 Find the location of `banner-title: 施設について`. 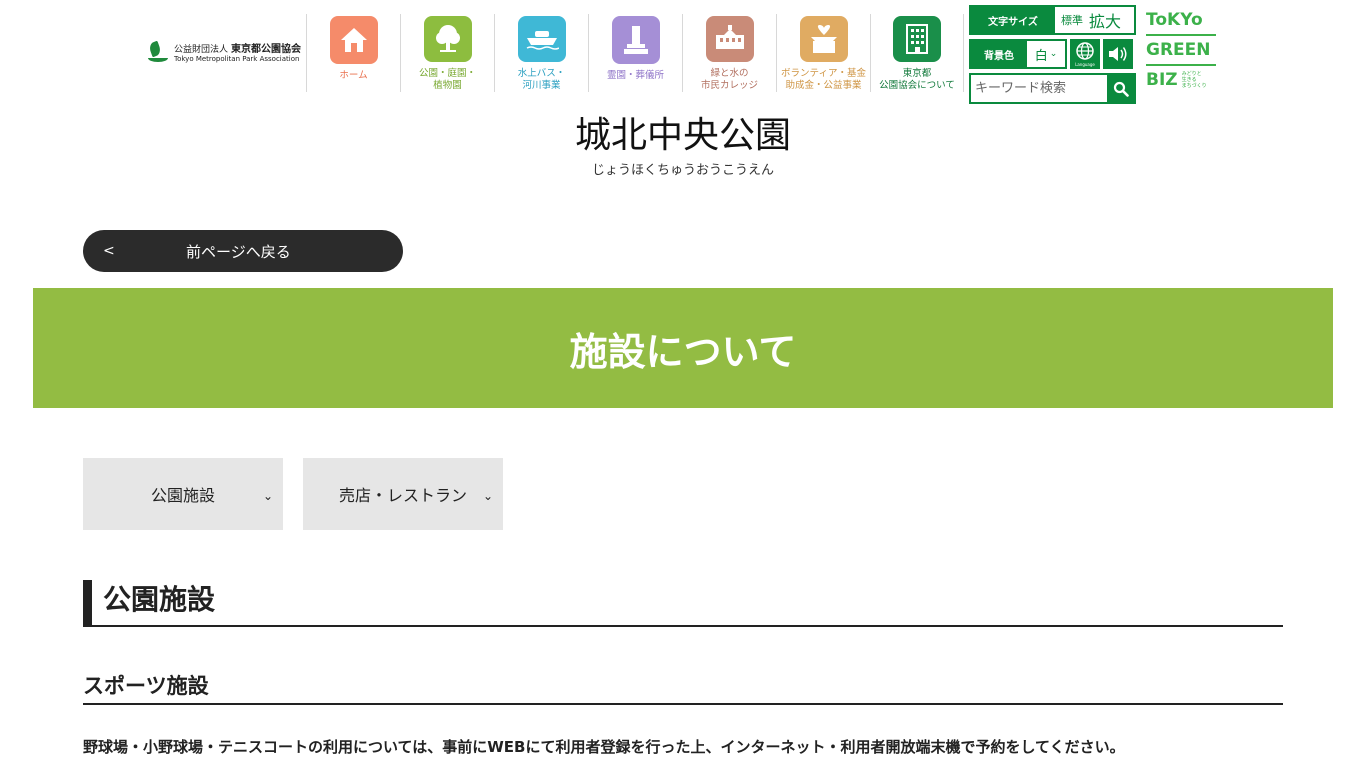

banner-title: 施設について is located at coordinates (683, 351).